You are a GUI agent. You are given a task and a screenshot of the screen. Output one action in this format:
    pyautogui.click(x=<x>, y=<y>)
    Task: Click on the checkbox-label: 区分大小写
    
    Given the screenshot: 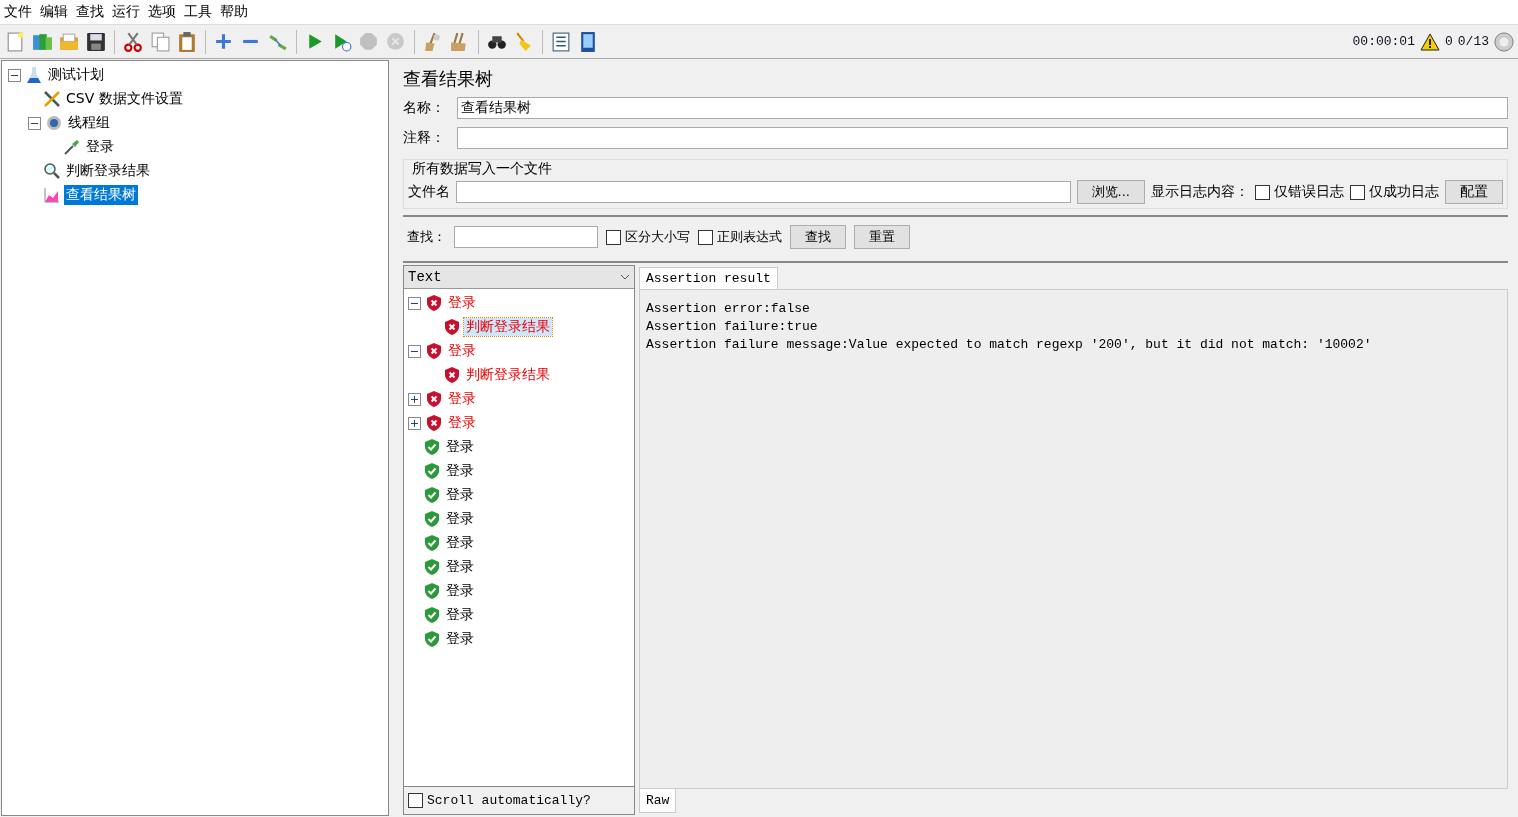 What is the action you would take?
    pyautogui.click(x=657, y=237)
    